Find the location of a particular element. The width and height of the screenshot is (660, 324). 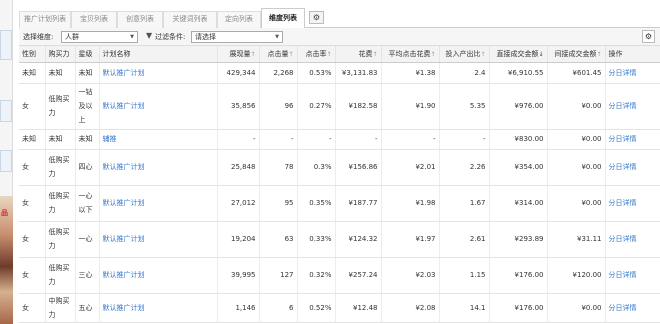

ctr-value: 0.52% is located at coordinates (320, 307).